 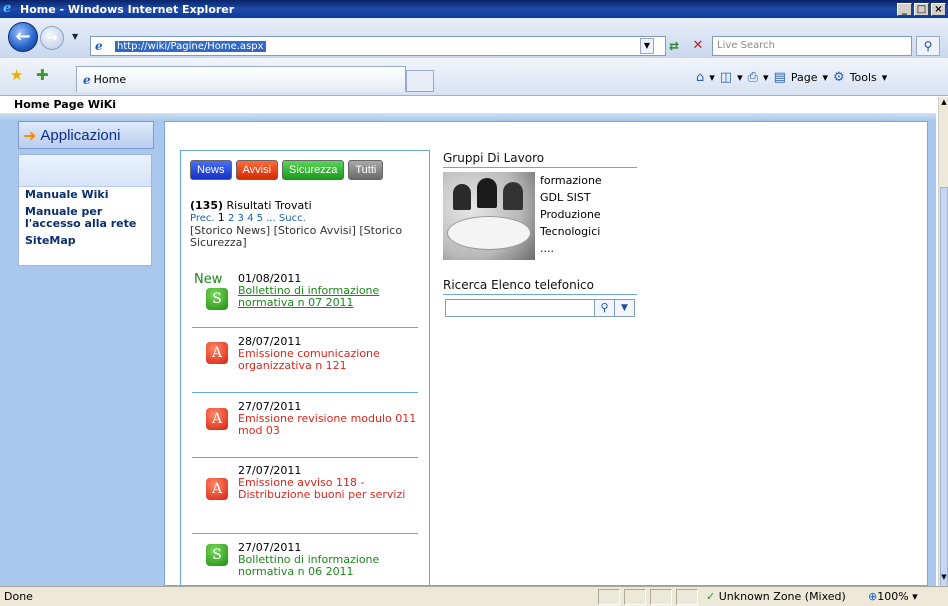 What do you see at coordinates (571, 231) in the screenshot?
I see `gruppo-item: Tecnologici` at bounding box center [571, 231].